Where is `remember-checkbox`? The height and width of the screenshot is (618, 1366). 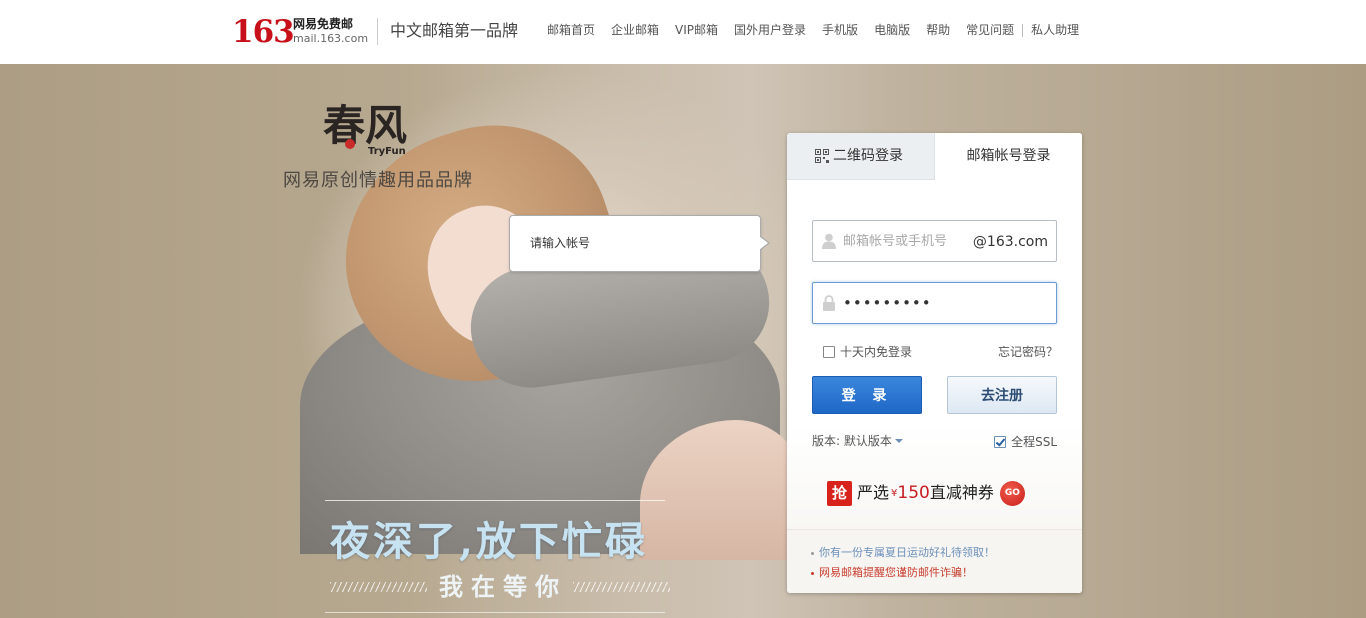 remember-checkbox is located at coordinates (829, 352).